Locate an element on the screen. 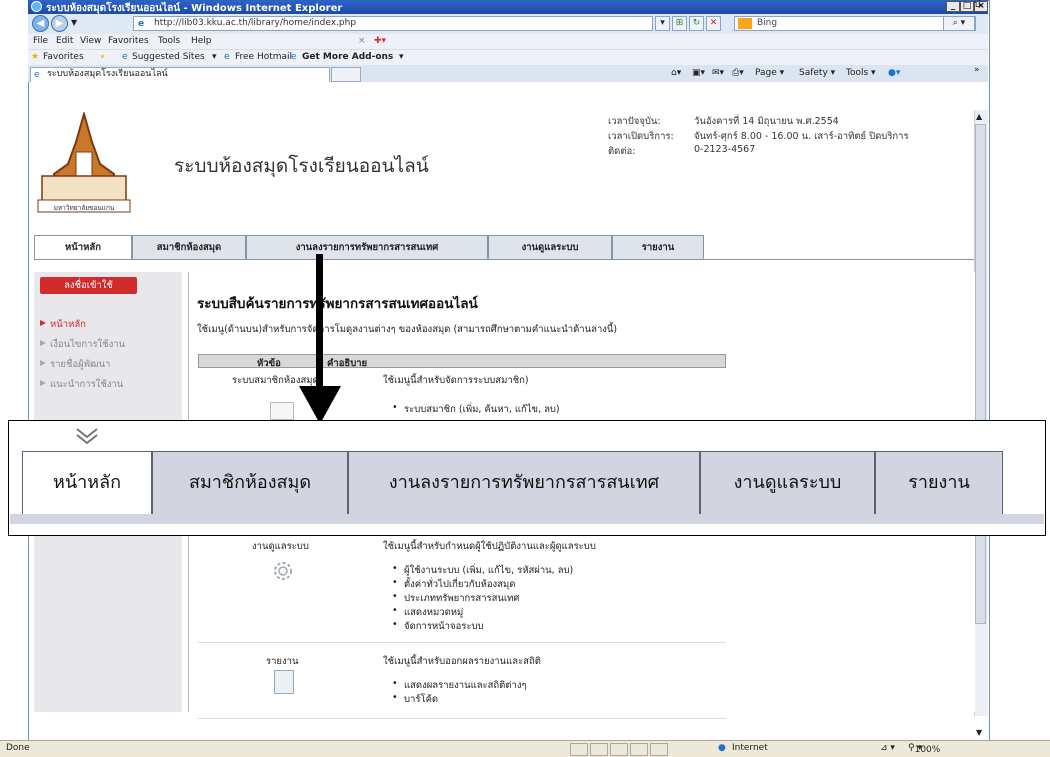 Image resolution: width=1050 pixels, height=757 pixels. favorites-button: Favorites is located at coordinates (63, 57).